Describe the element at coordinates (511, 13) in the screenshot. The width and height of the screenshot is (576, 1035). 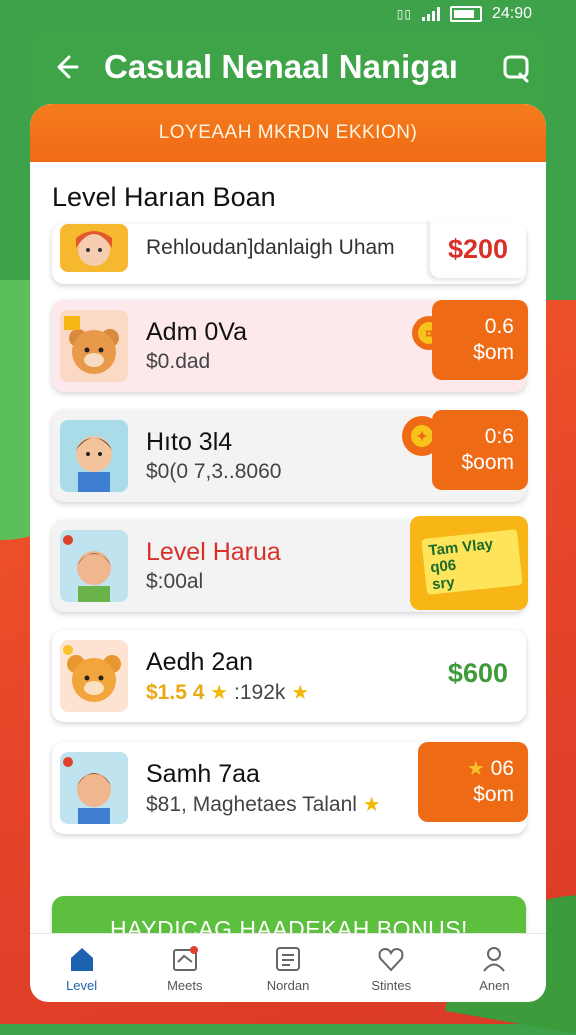
I see `status-time: 24:90` at that location.